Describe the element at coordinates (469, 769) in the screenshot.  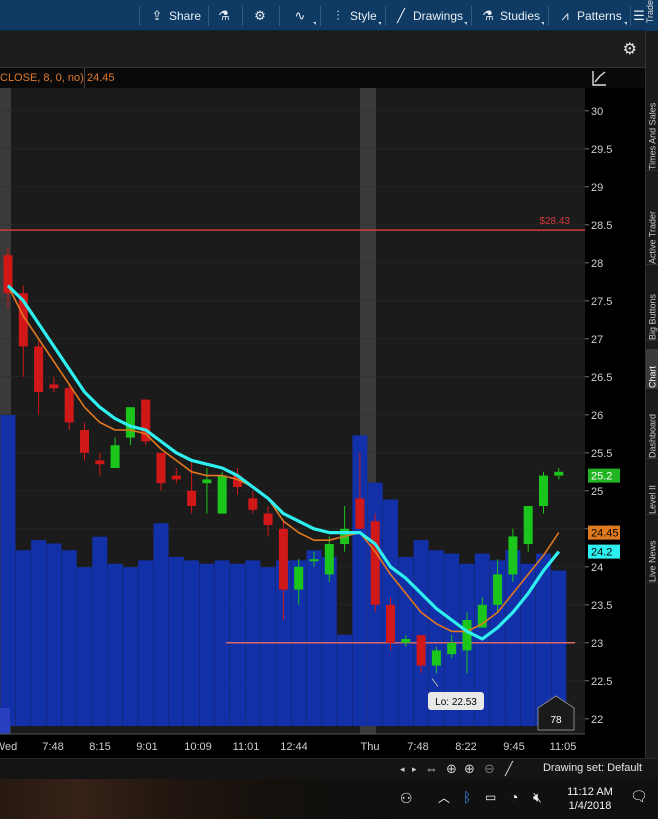
I see `zoom-in-icon: ⊕` at that location.